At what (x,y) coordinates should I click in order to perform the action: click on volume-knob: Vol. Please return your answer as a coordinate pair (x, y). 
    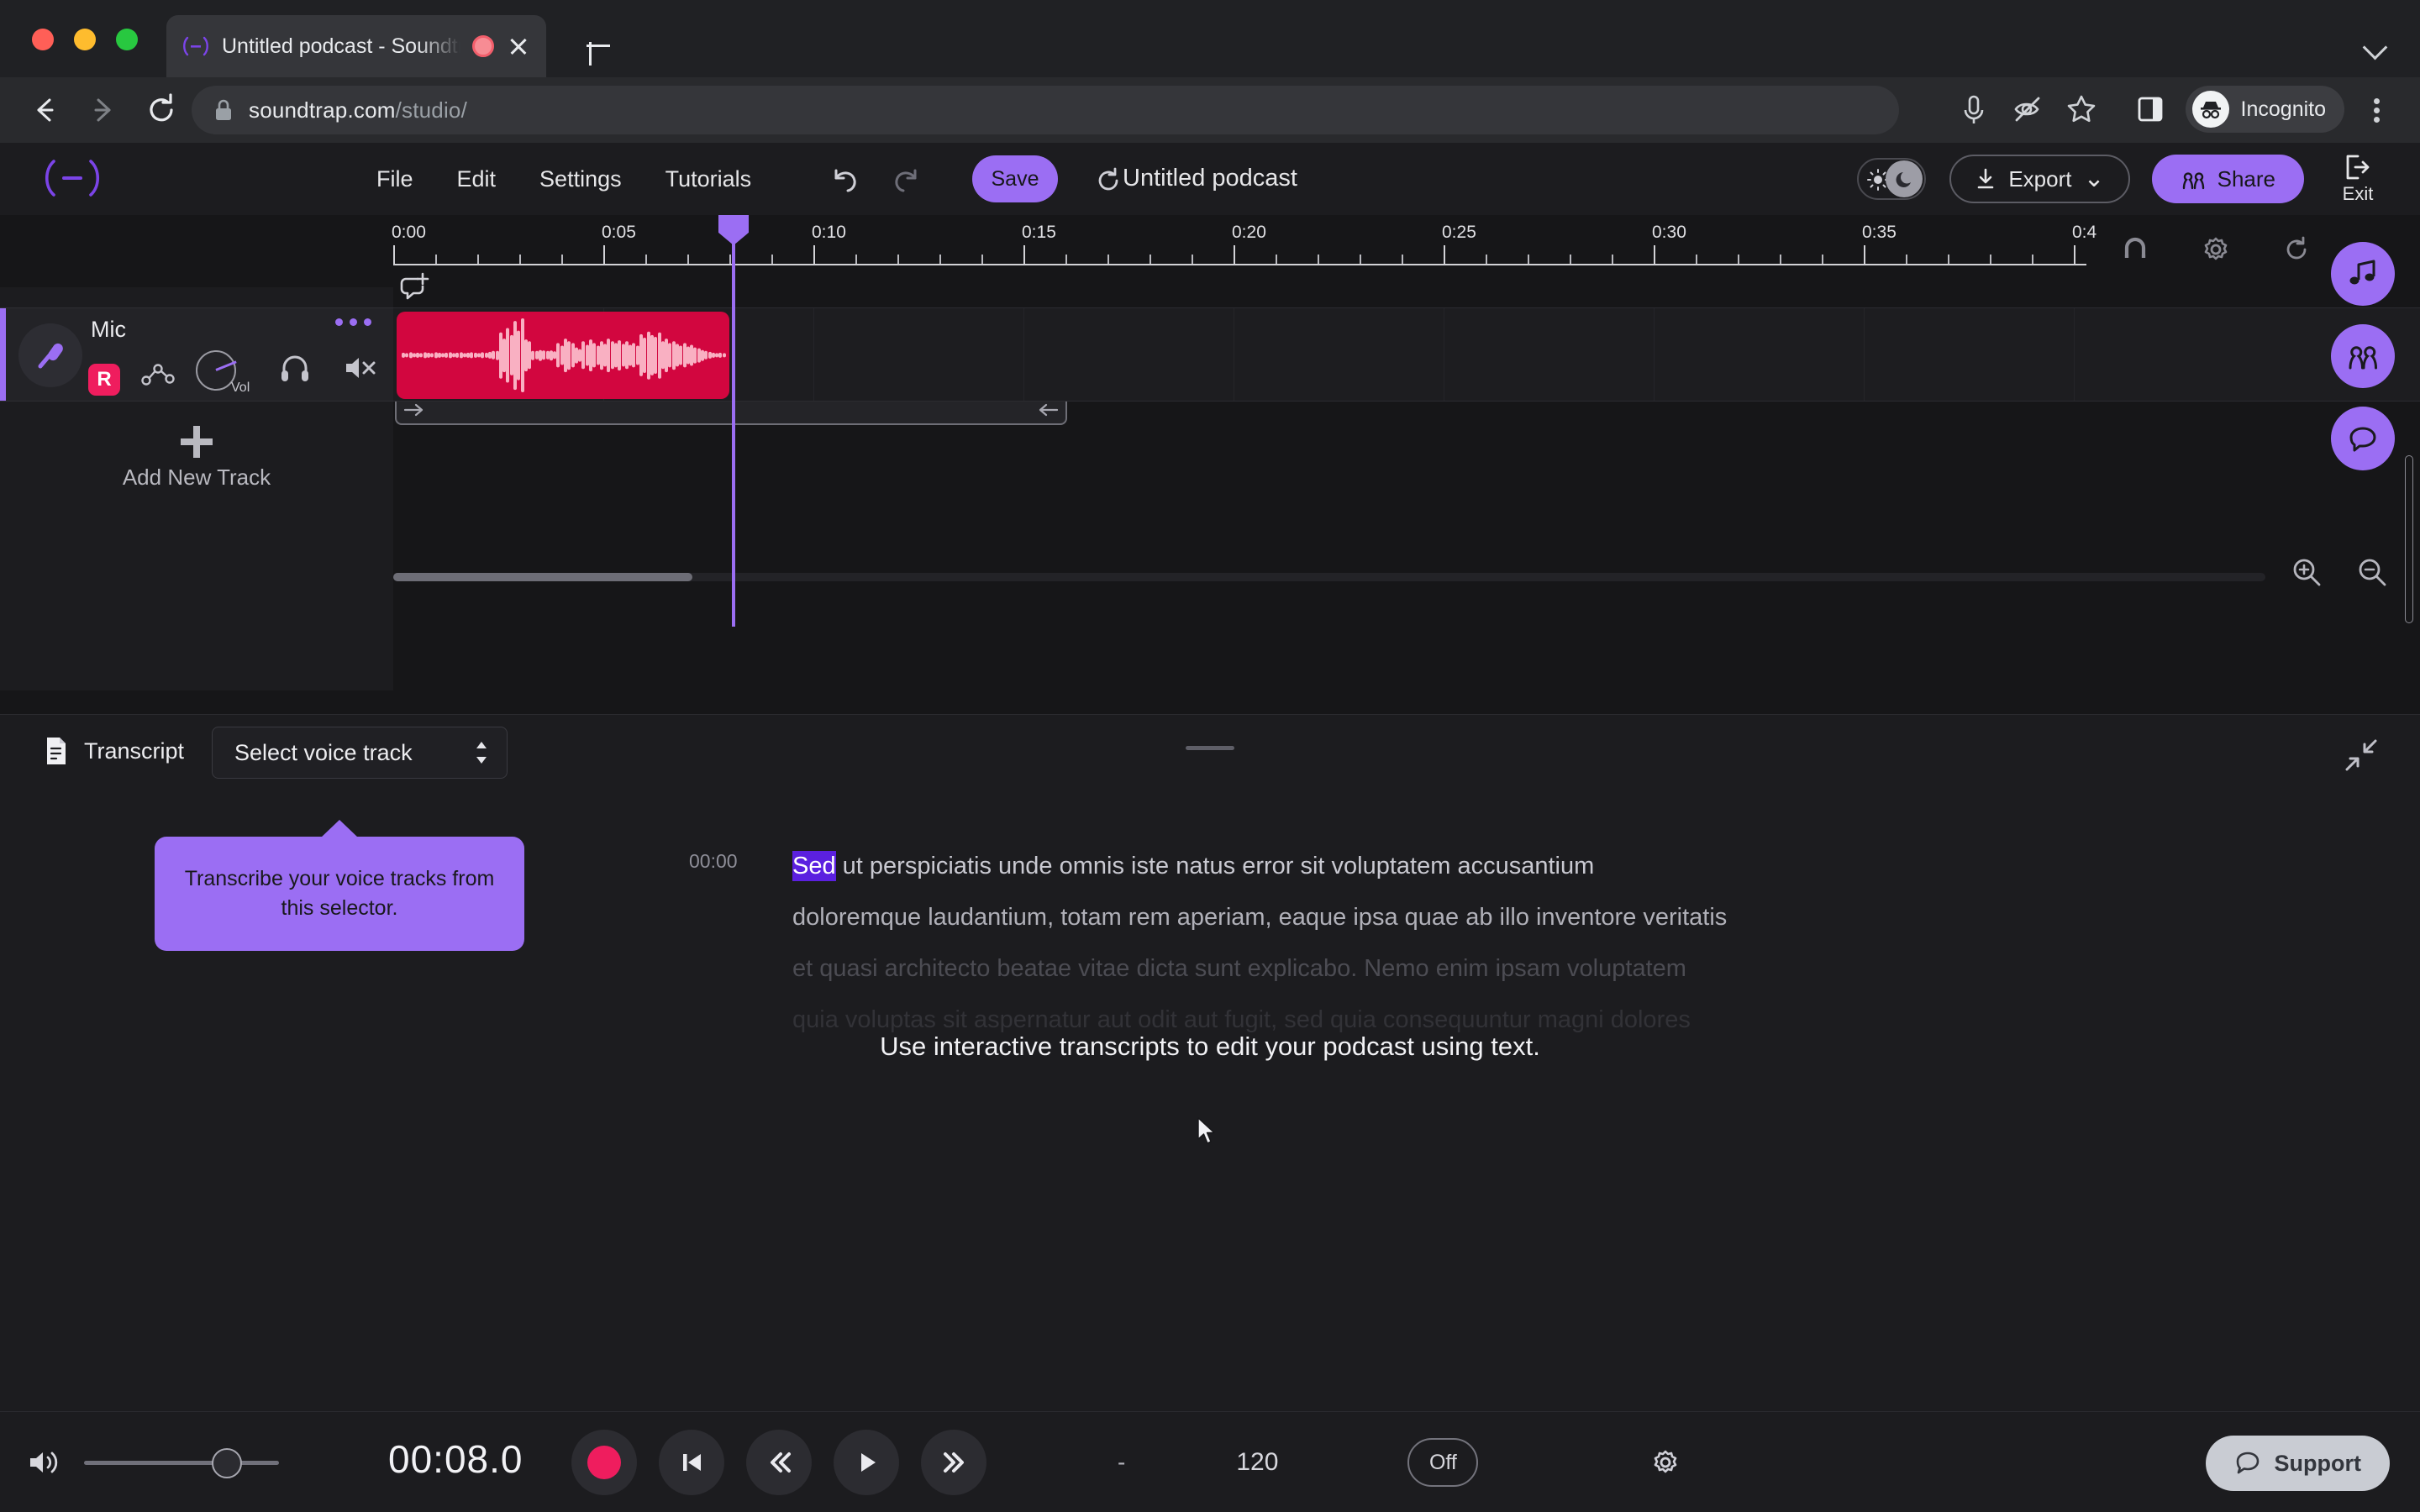
    Looking at the image, I should click on (223, 373).